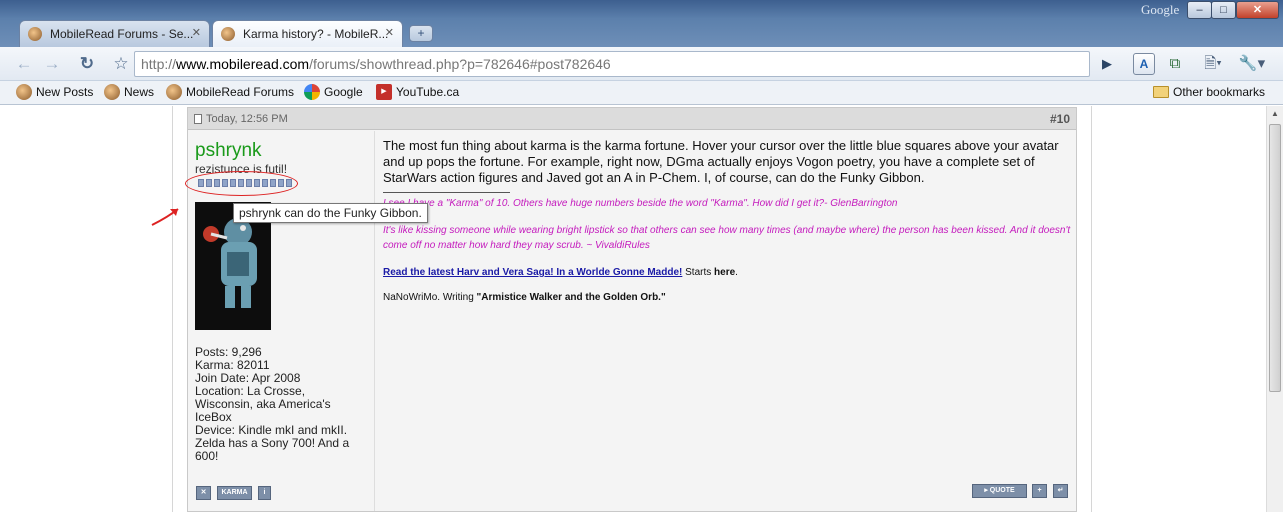 This screenshot has width=1283, height=512. Describe the element at coordinates (421, 33) in the screenshot. I see `new-tab-button: +` at that location.